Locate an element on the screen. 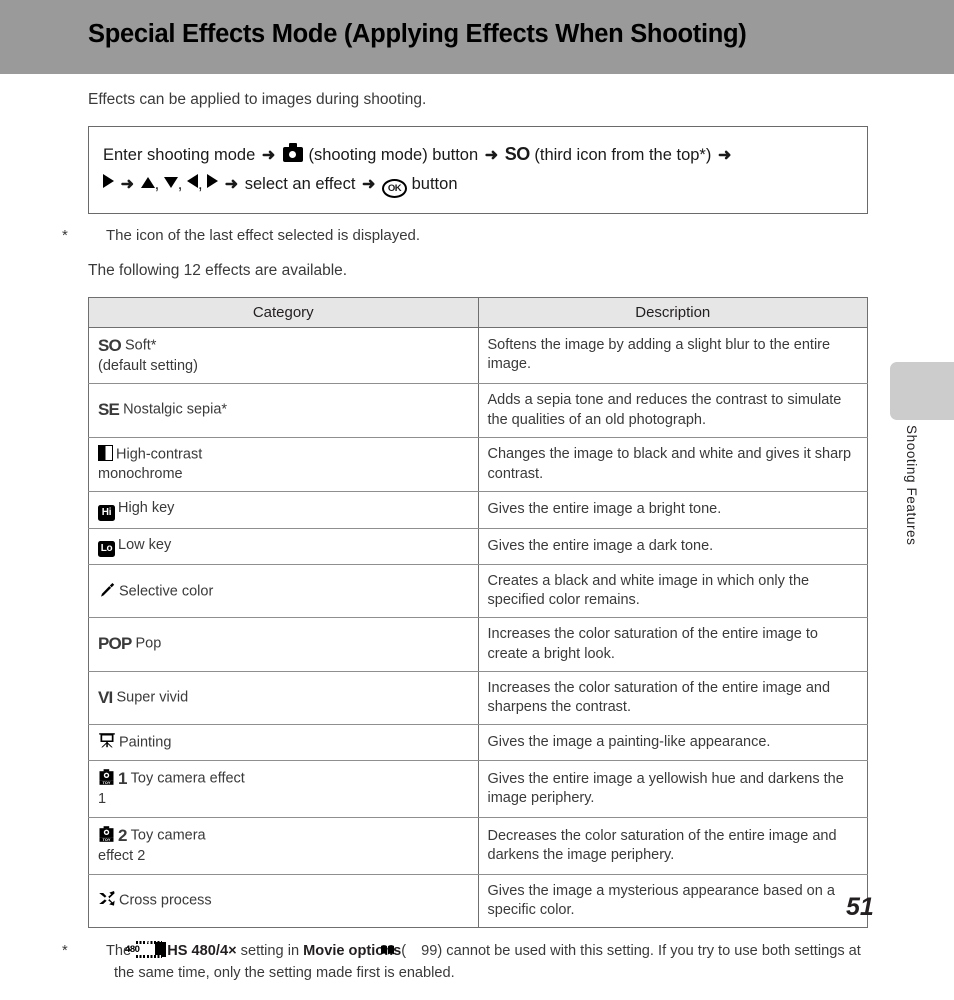 The width and height of the screenshot is (954, 1000). category-label: Low key is located at coordinates (145, 544).